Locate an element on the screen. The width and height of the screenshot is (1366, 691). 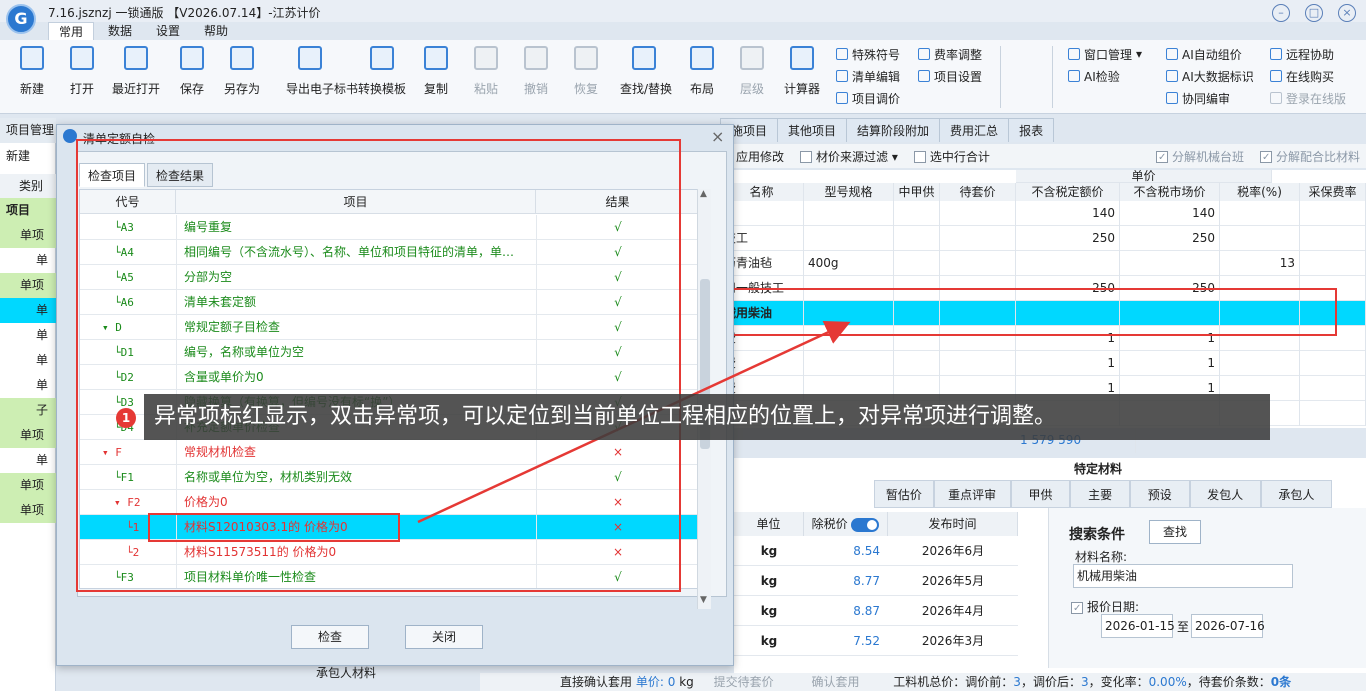
step-badge: 1 is located at coordinates (126, 418).